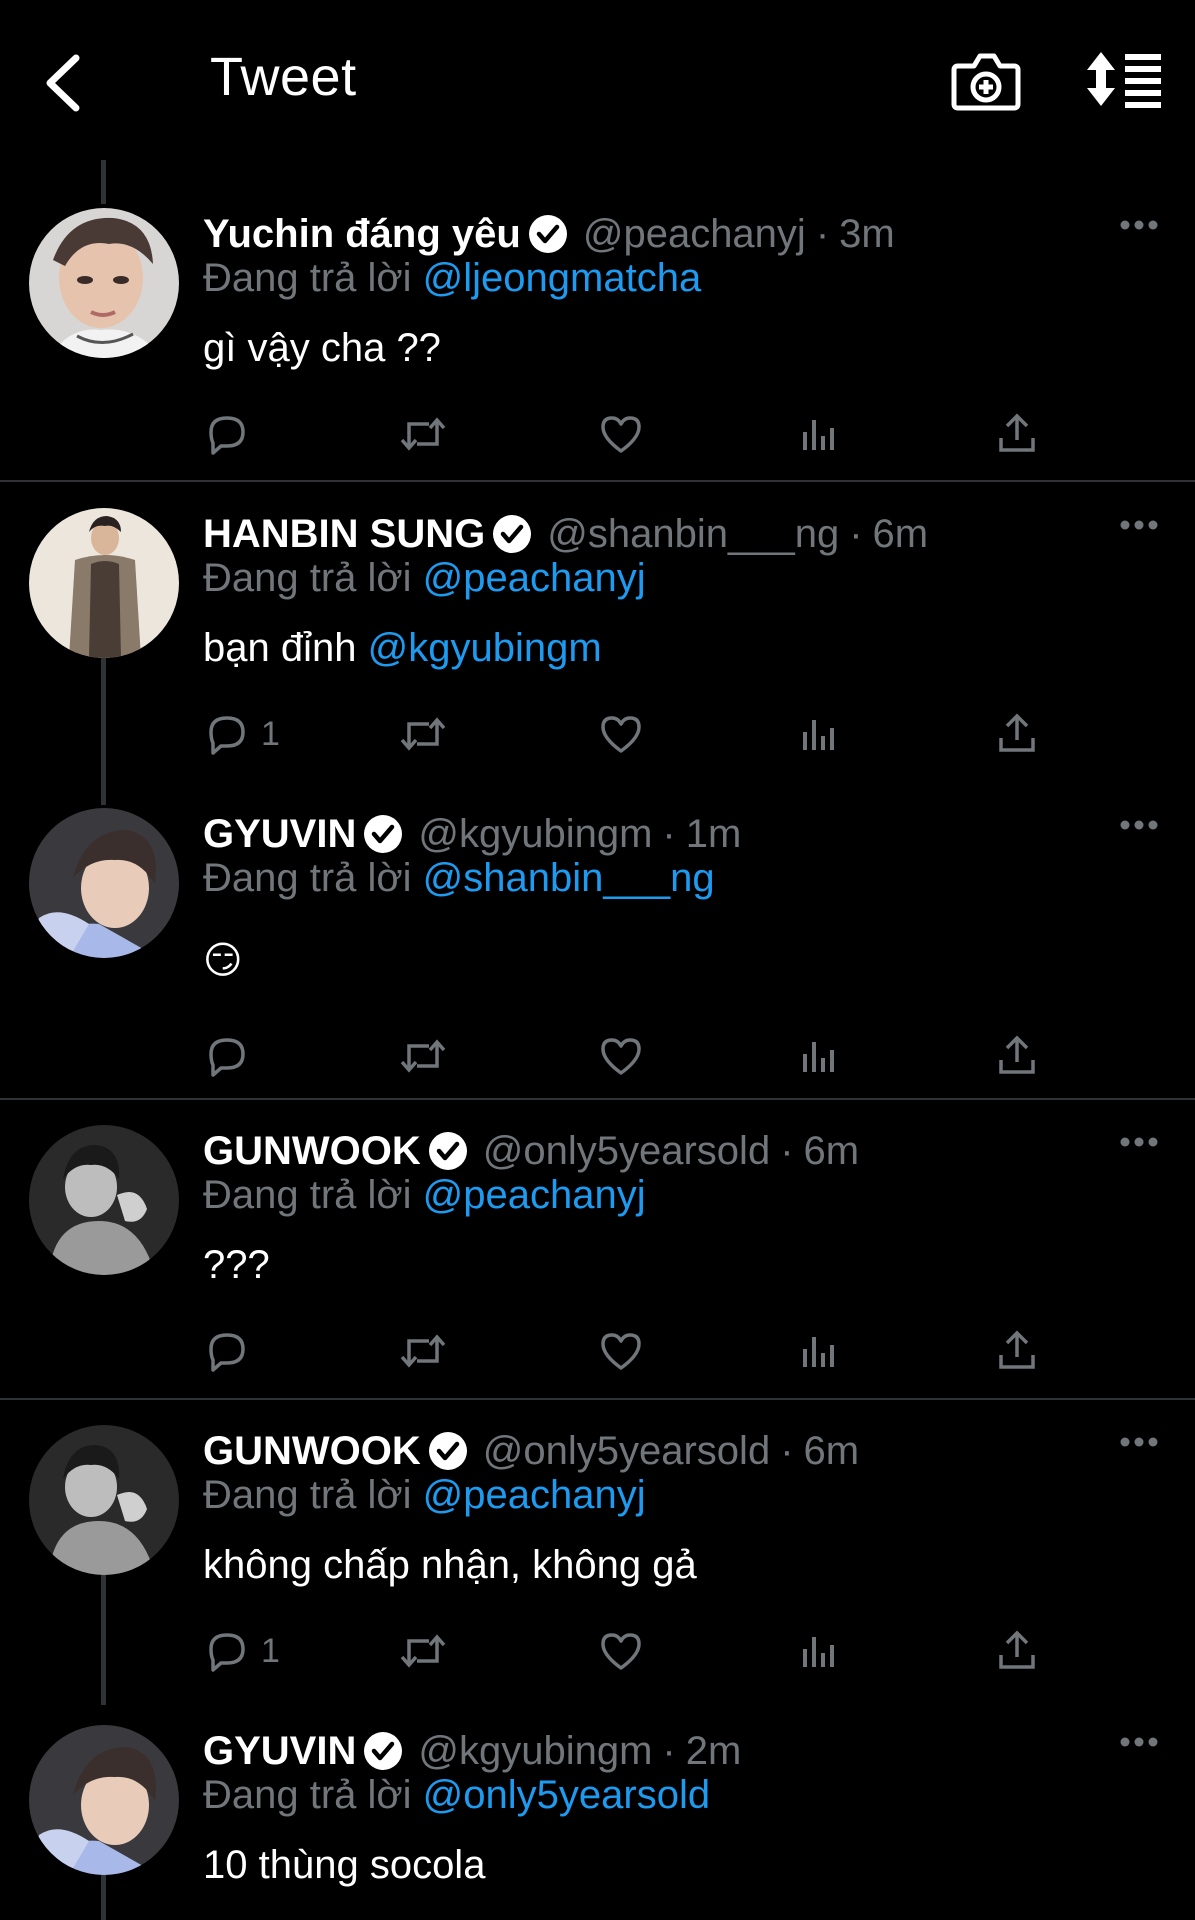 This screenshot has width=1195, height=1920. What do you see at coordinates (344, 534) in the screenshot?
I see `display-name: HANBIN SUNG` at bounding box center [344, 534].